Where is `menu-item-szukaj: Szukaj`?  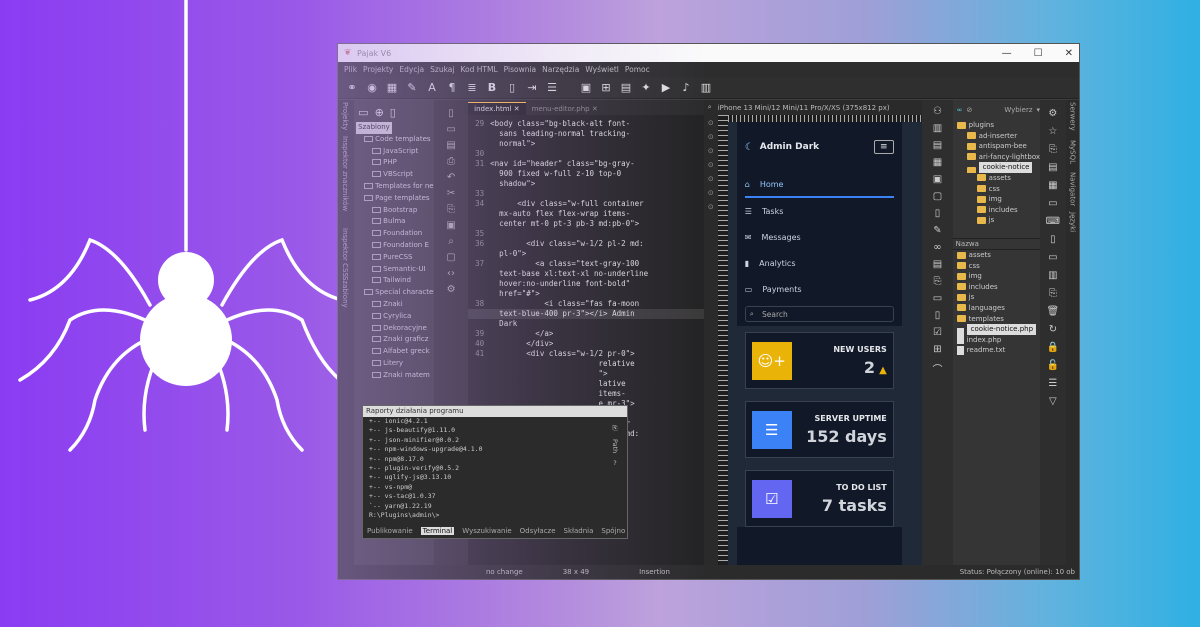 menu-item-szukaj: Szukaj is located at coordinates (442, 69).